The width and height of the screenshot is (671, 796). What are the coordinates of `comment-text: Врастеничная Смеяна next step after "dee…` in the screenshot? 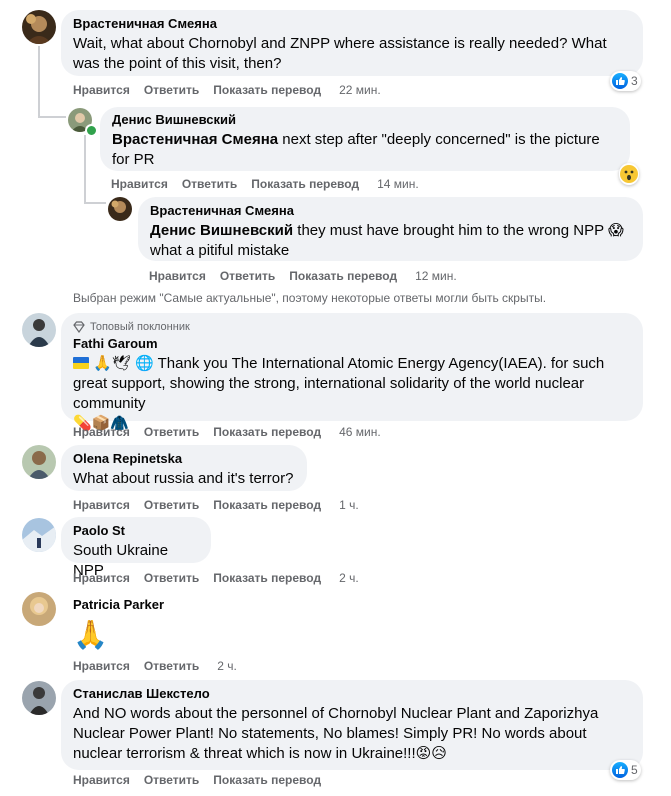 It's located at (365, 150).